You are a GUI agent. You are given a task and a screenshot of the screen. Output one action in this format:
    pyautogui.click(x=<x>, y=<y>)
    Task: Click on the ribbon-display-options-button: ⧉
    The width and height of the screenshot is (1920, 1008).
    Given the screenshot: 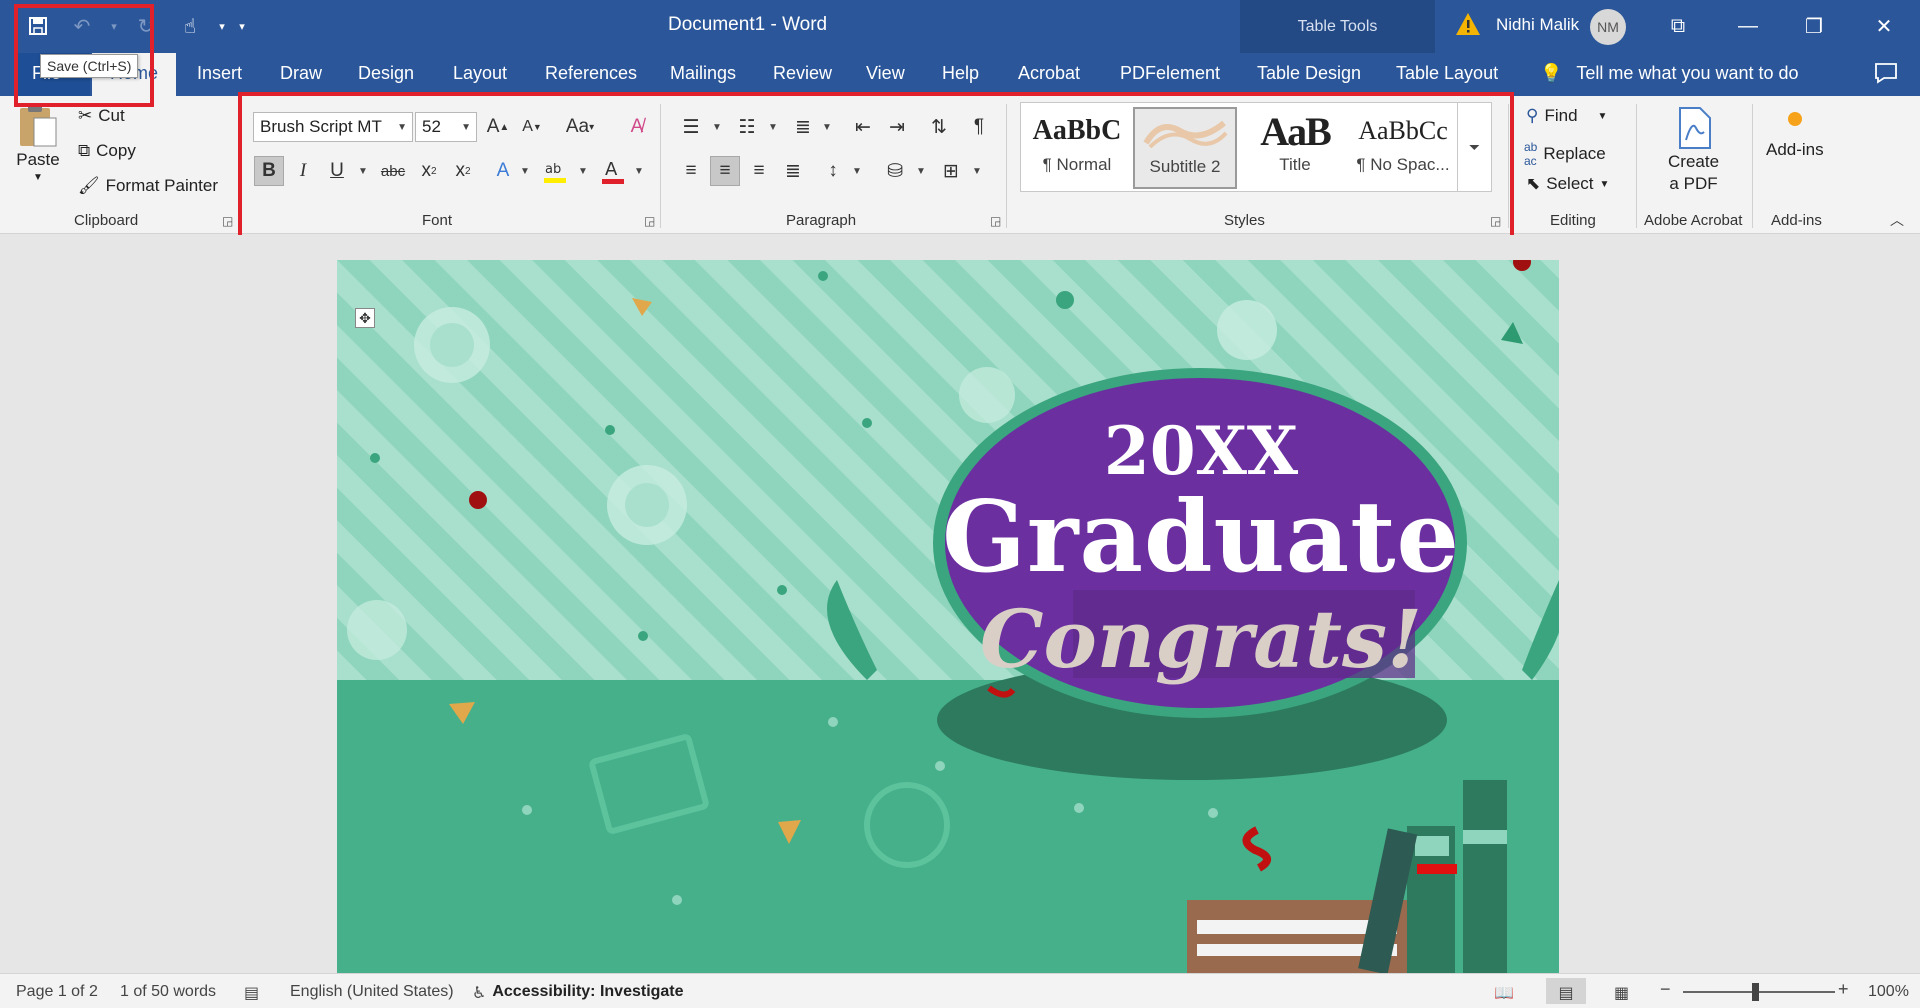 What is the action you would take?
    pyautogui.click(x=1678, y=26)
    